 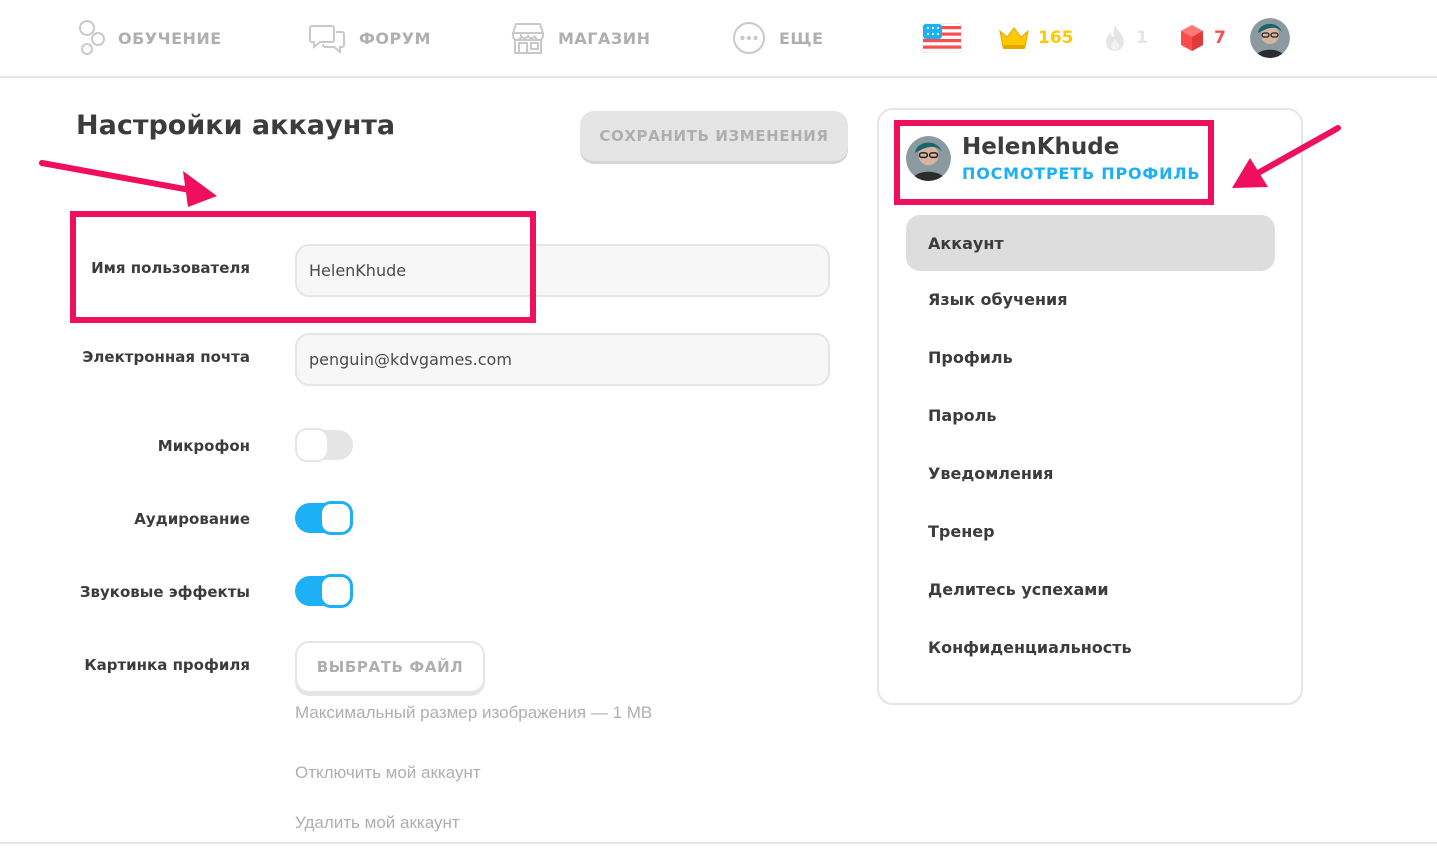 I want to click on arrow-left-icon, so click(x=128, y=183).